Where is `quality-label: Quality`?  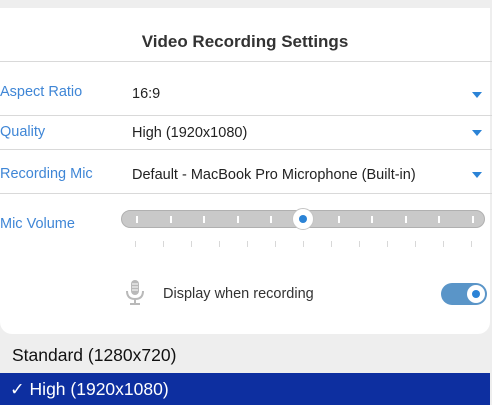
quality-label: Quality is located at coordinates (23, 132).